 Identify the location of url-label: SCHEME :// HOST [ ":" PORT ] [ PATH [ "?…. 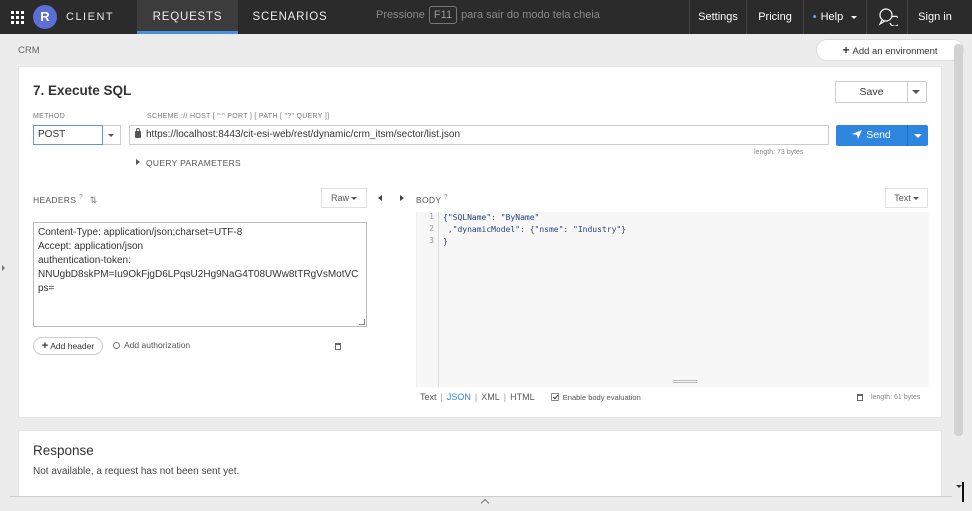
(238, 116).